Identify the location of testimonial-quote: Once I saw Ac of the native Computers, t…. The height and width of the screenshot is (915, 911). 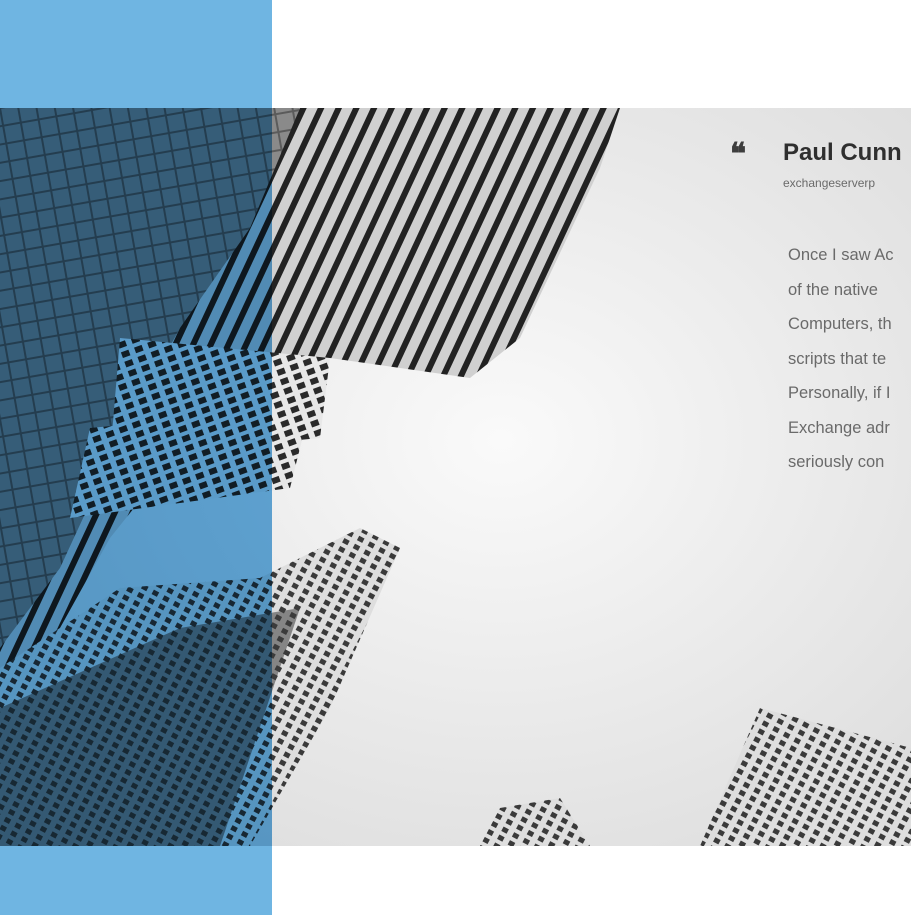
(849, 359).